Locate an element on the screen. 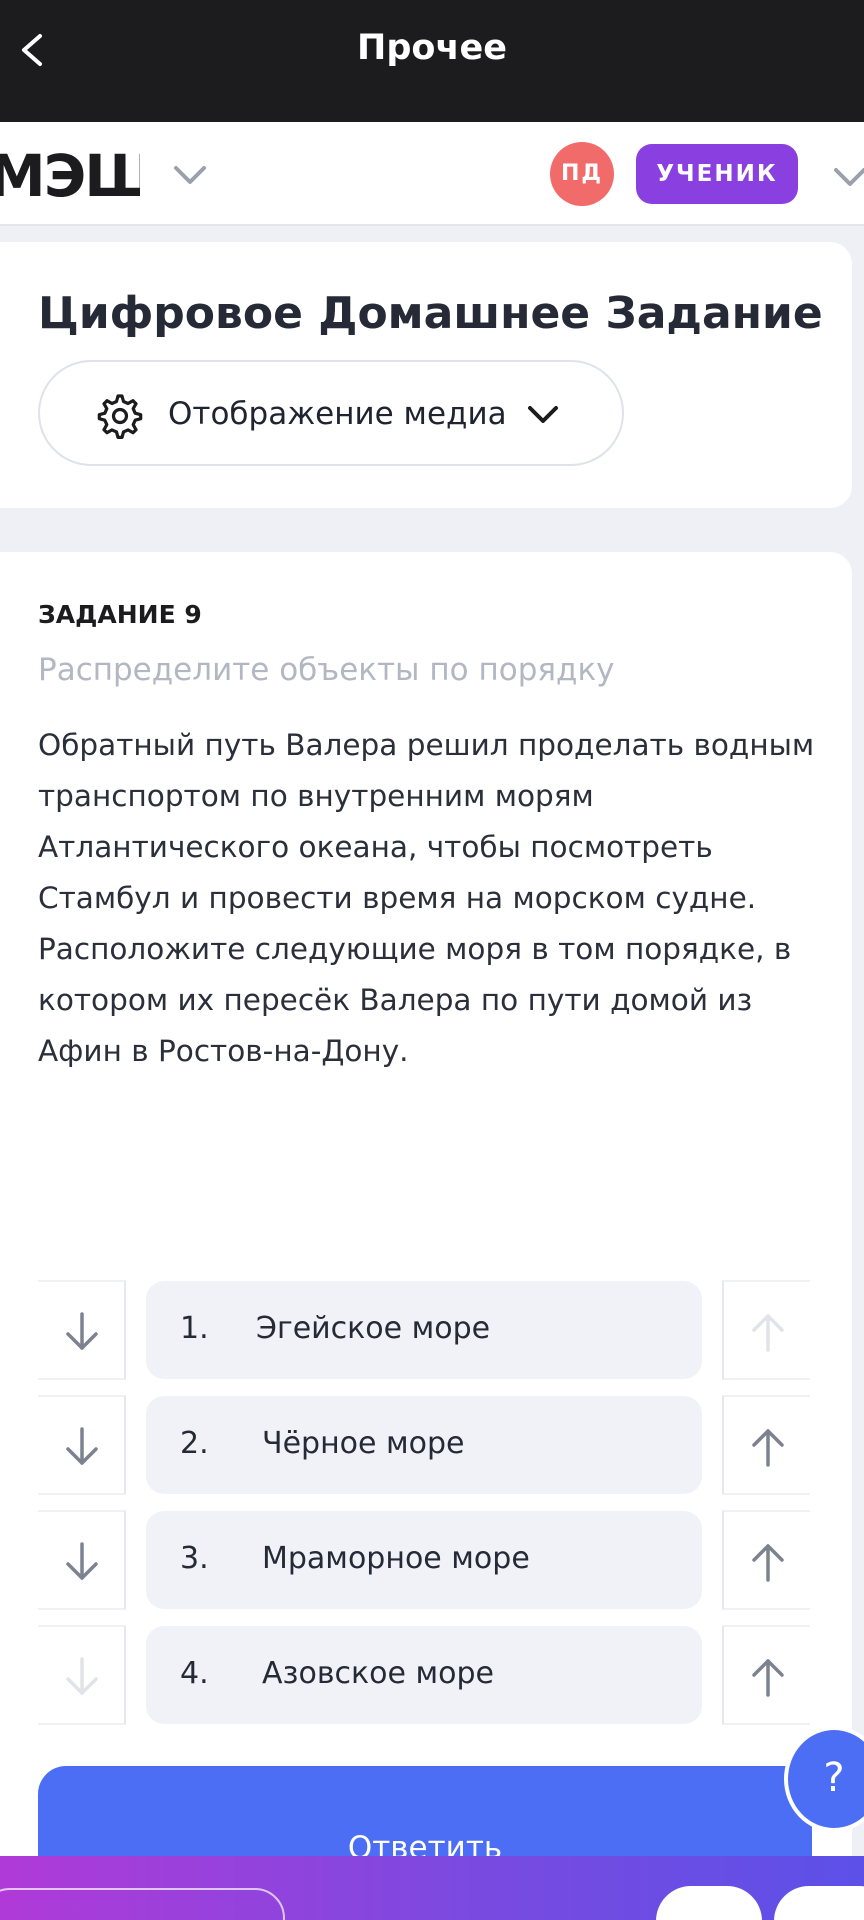  app-header: МЭШ ПД УЧЕНИК is located at coordinates (432, 174).